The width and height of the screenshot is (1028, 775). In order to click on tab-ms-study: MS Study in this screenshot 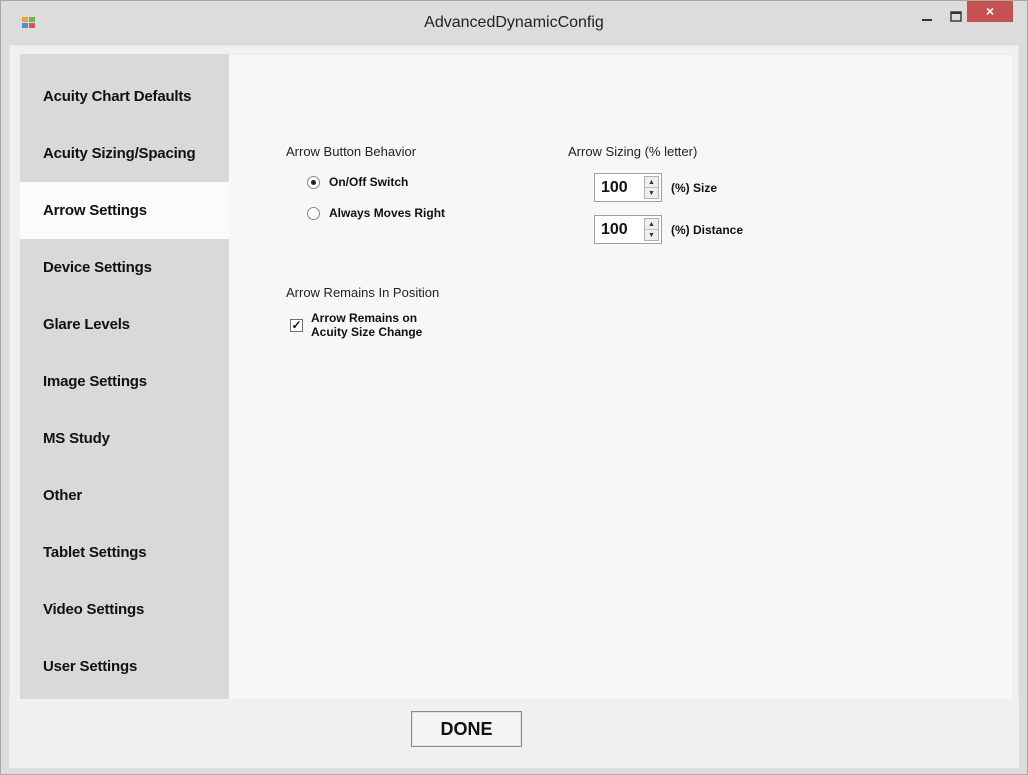, I will do `click(125, 438)`.